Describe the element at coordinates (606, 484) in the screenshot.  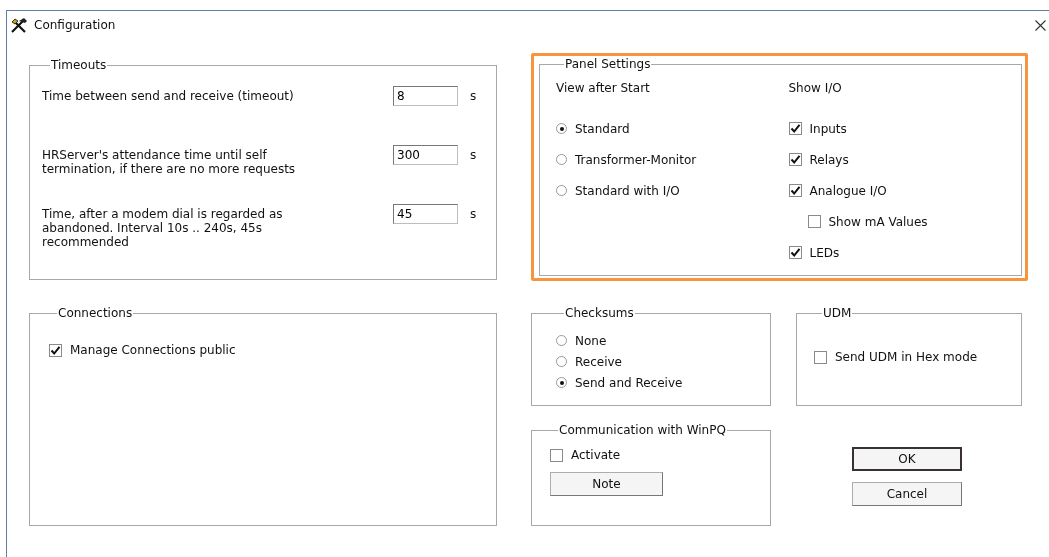
I see `note-button: Note` at that location.